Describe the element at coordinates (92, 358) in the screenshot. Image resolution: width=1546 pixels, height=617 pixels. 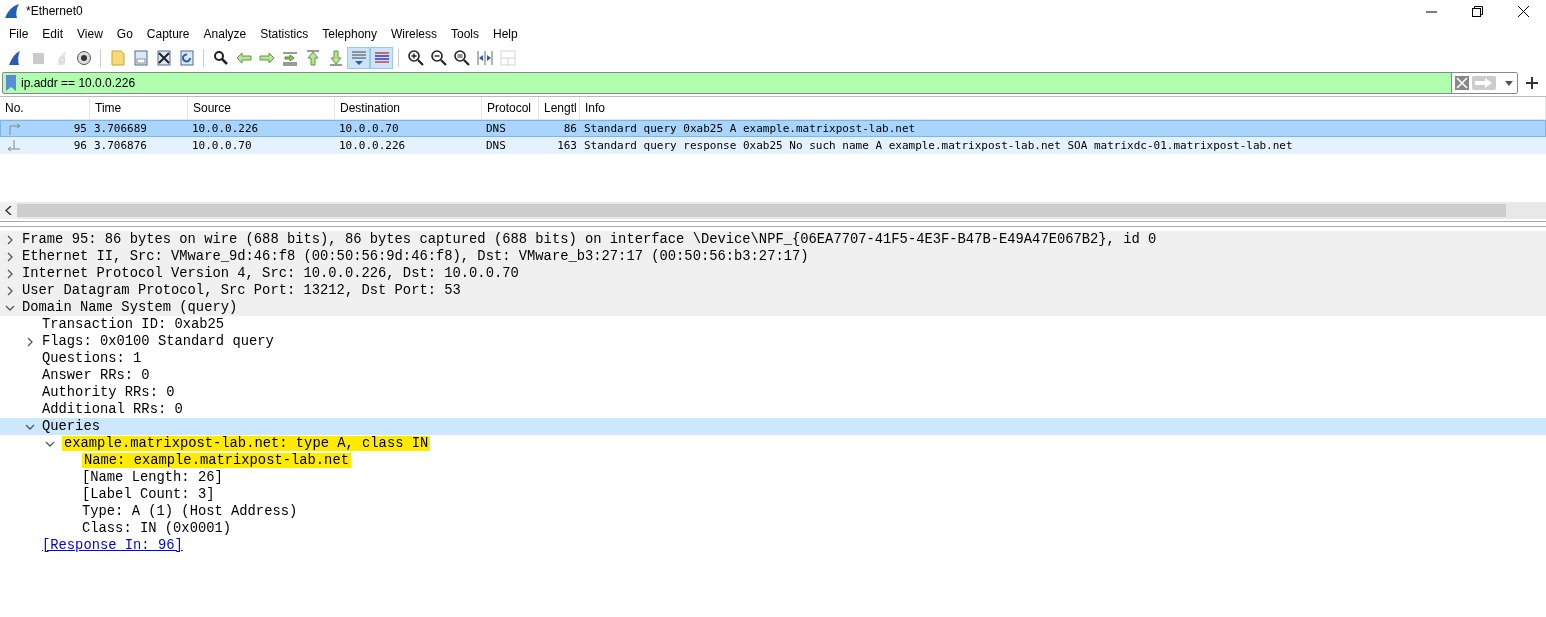
I see `tree-item: Questions: 1` at that location.